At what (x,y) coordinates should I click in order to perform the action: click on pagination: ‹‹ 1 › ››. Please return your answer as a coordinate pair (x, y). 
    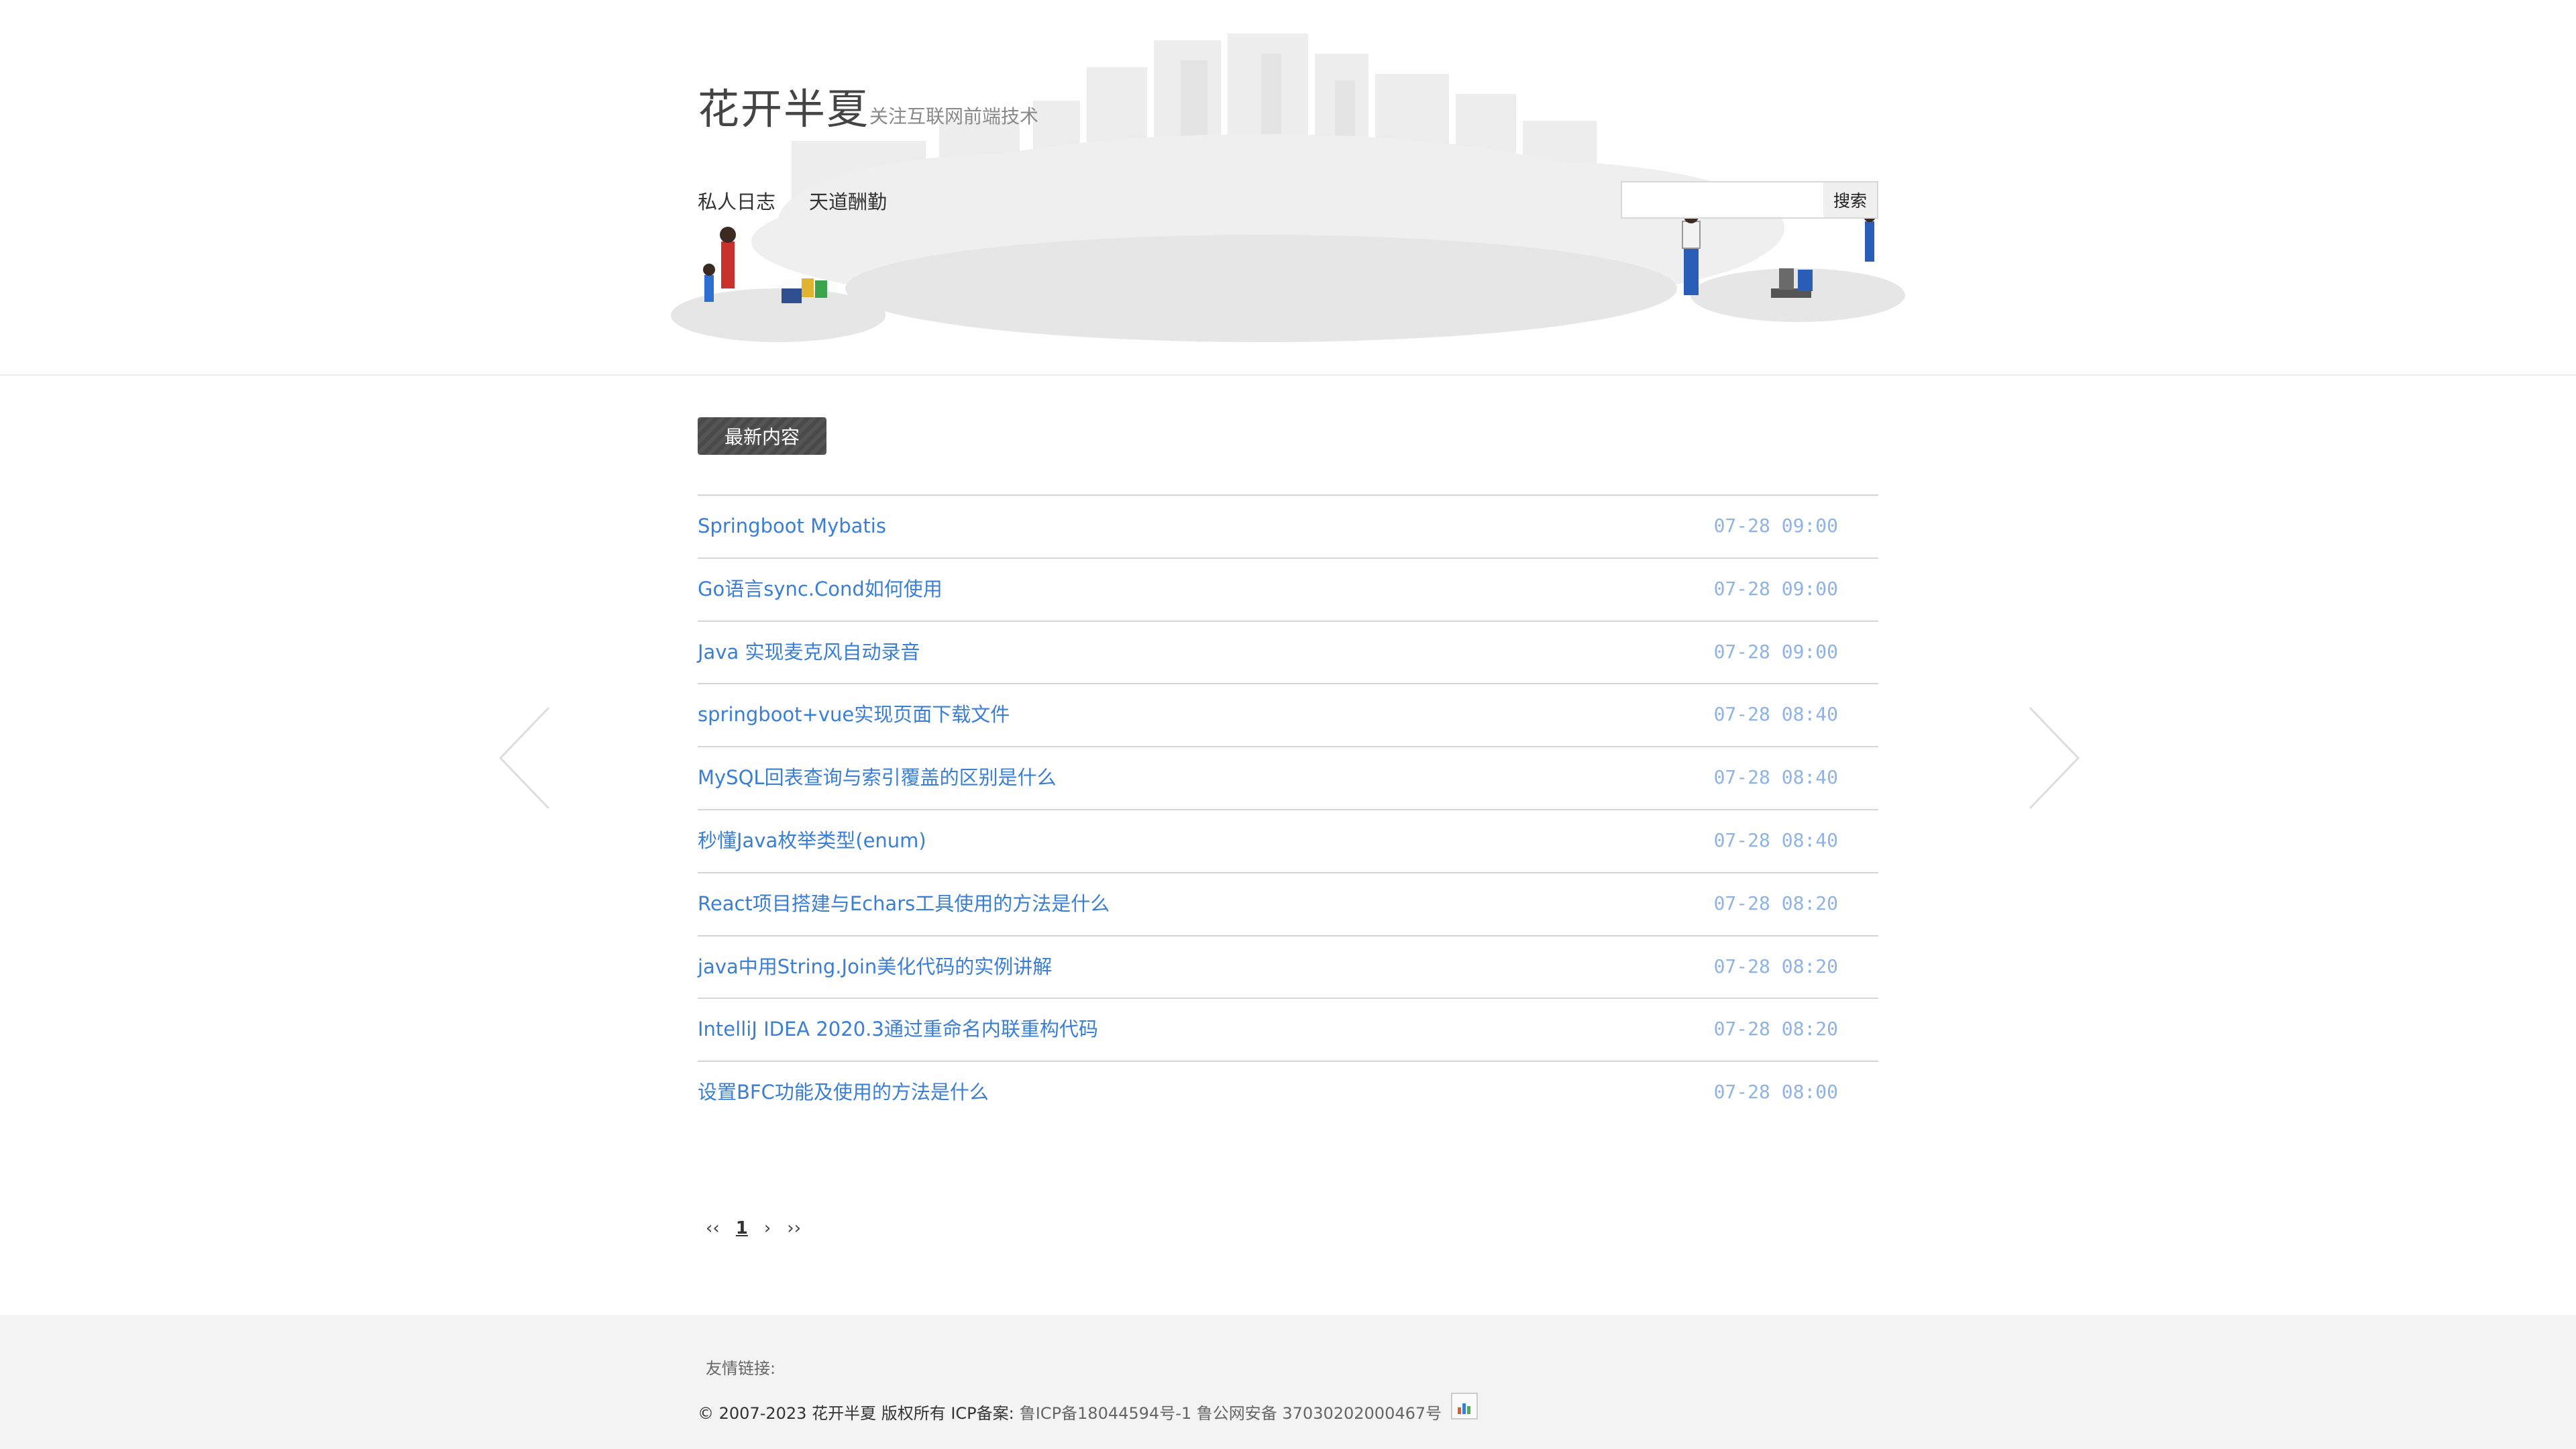
    Looking at the image, I should click on (753, 1228).